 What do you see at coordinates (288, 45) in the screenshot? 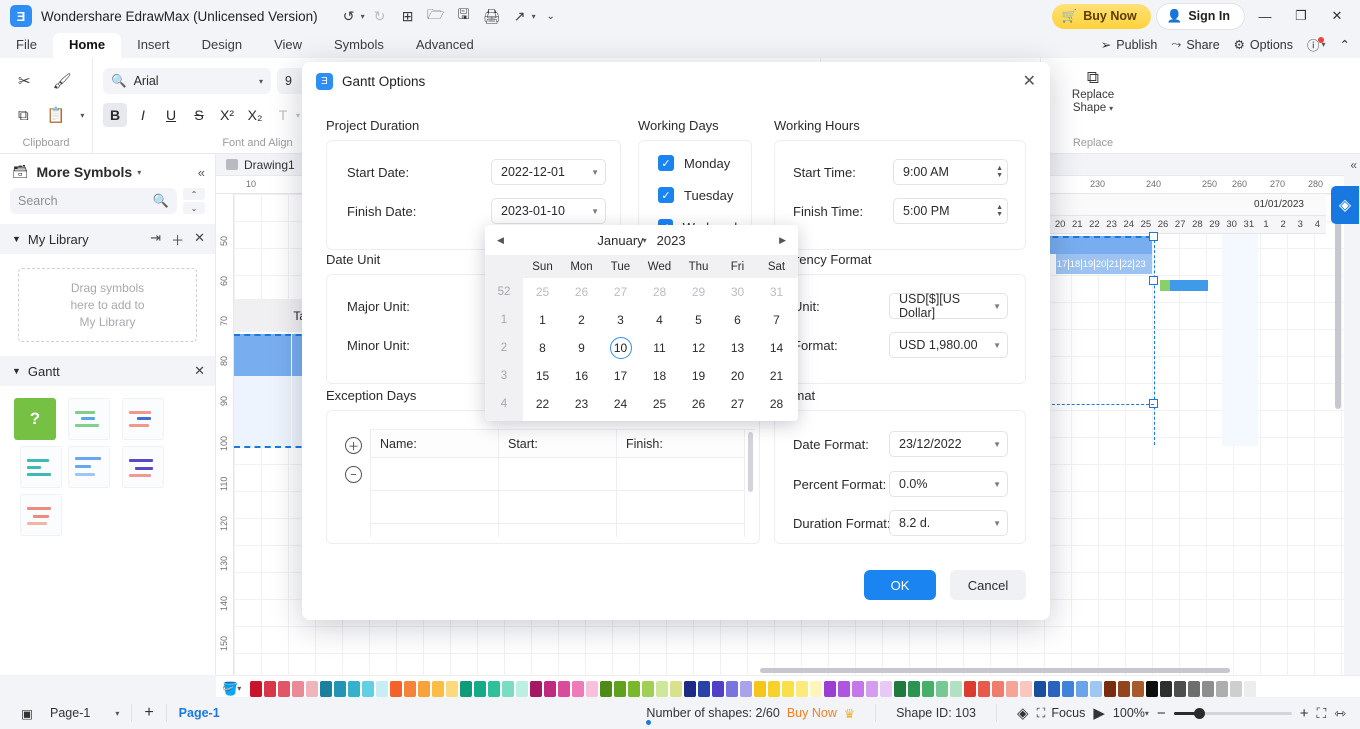
I see `menu-item-view: View` at bounding box center [288, 45].